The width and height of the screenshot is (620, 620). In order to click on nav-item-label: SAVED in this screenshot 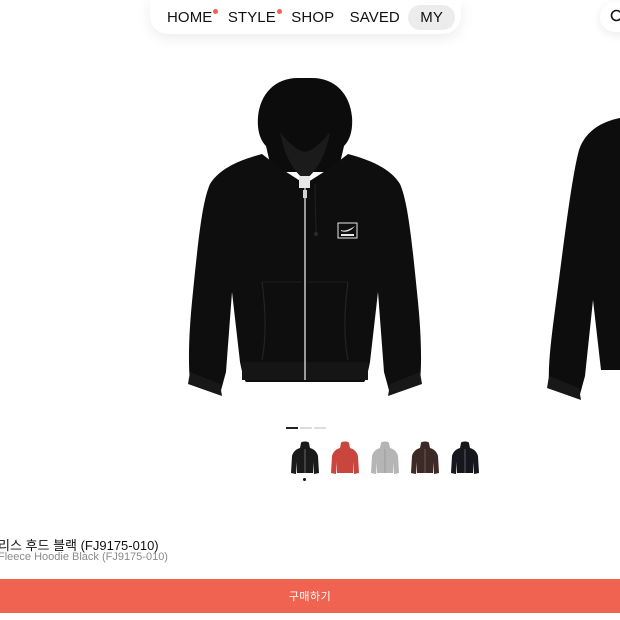, I will do `click(374, 17)`.